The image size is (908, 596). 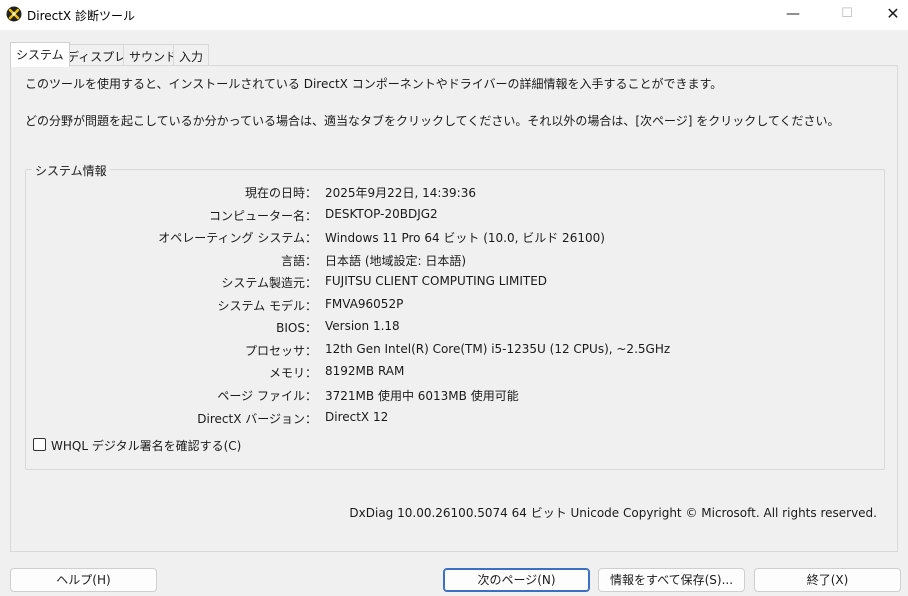 What do you see at coordinates (280, 193) in the screenshot?
I see `info-label: 現在の日時：` at bounding box center [280, 193].